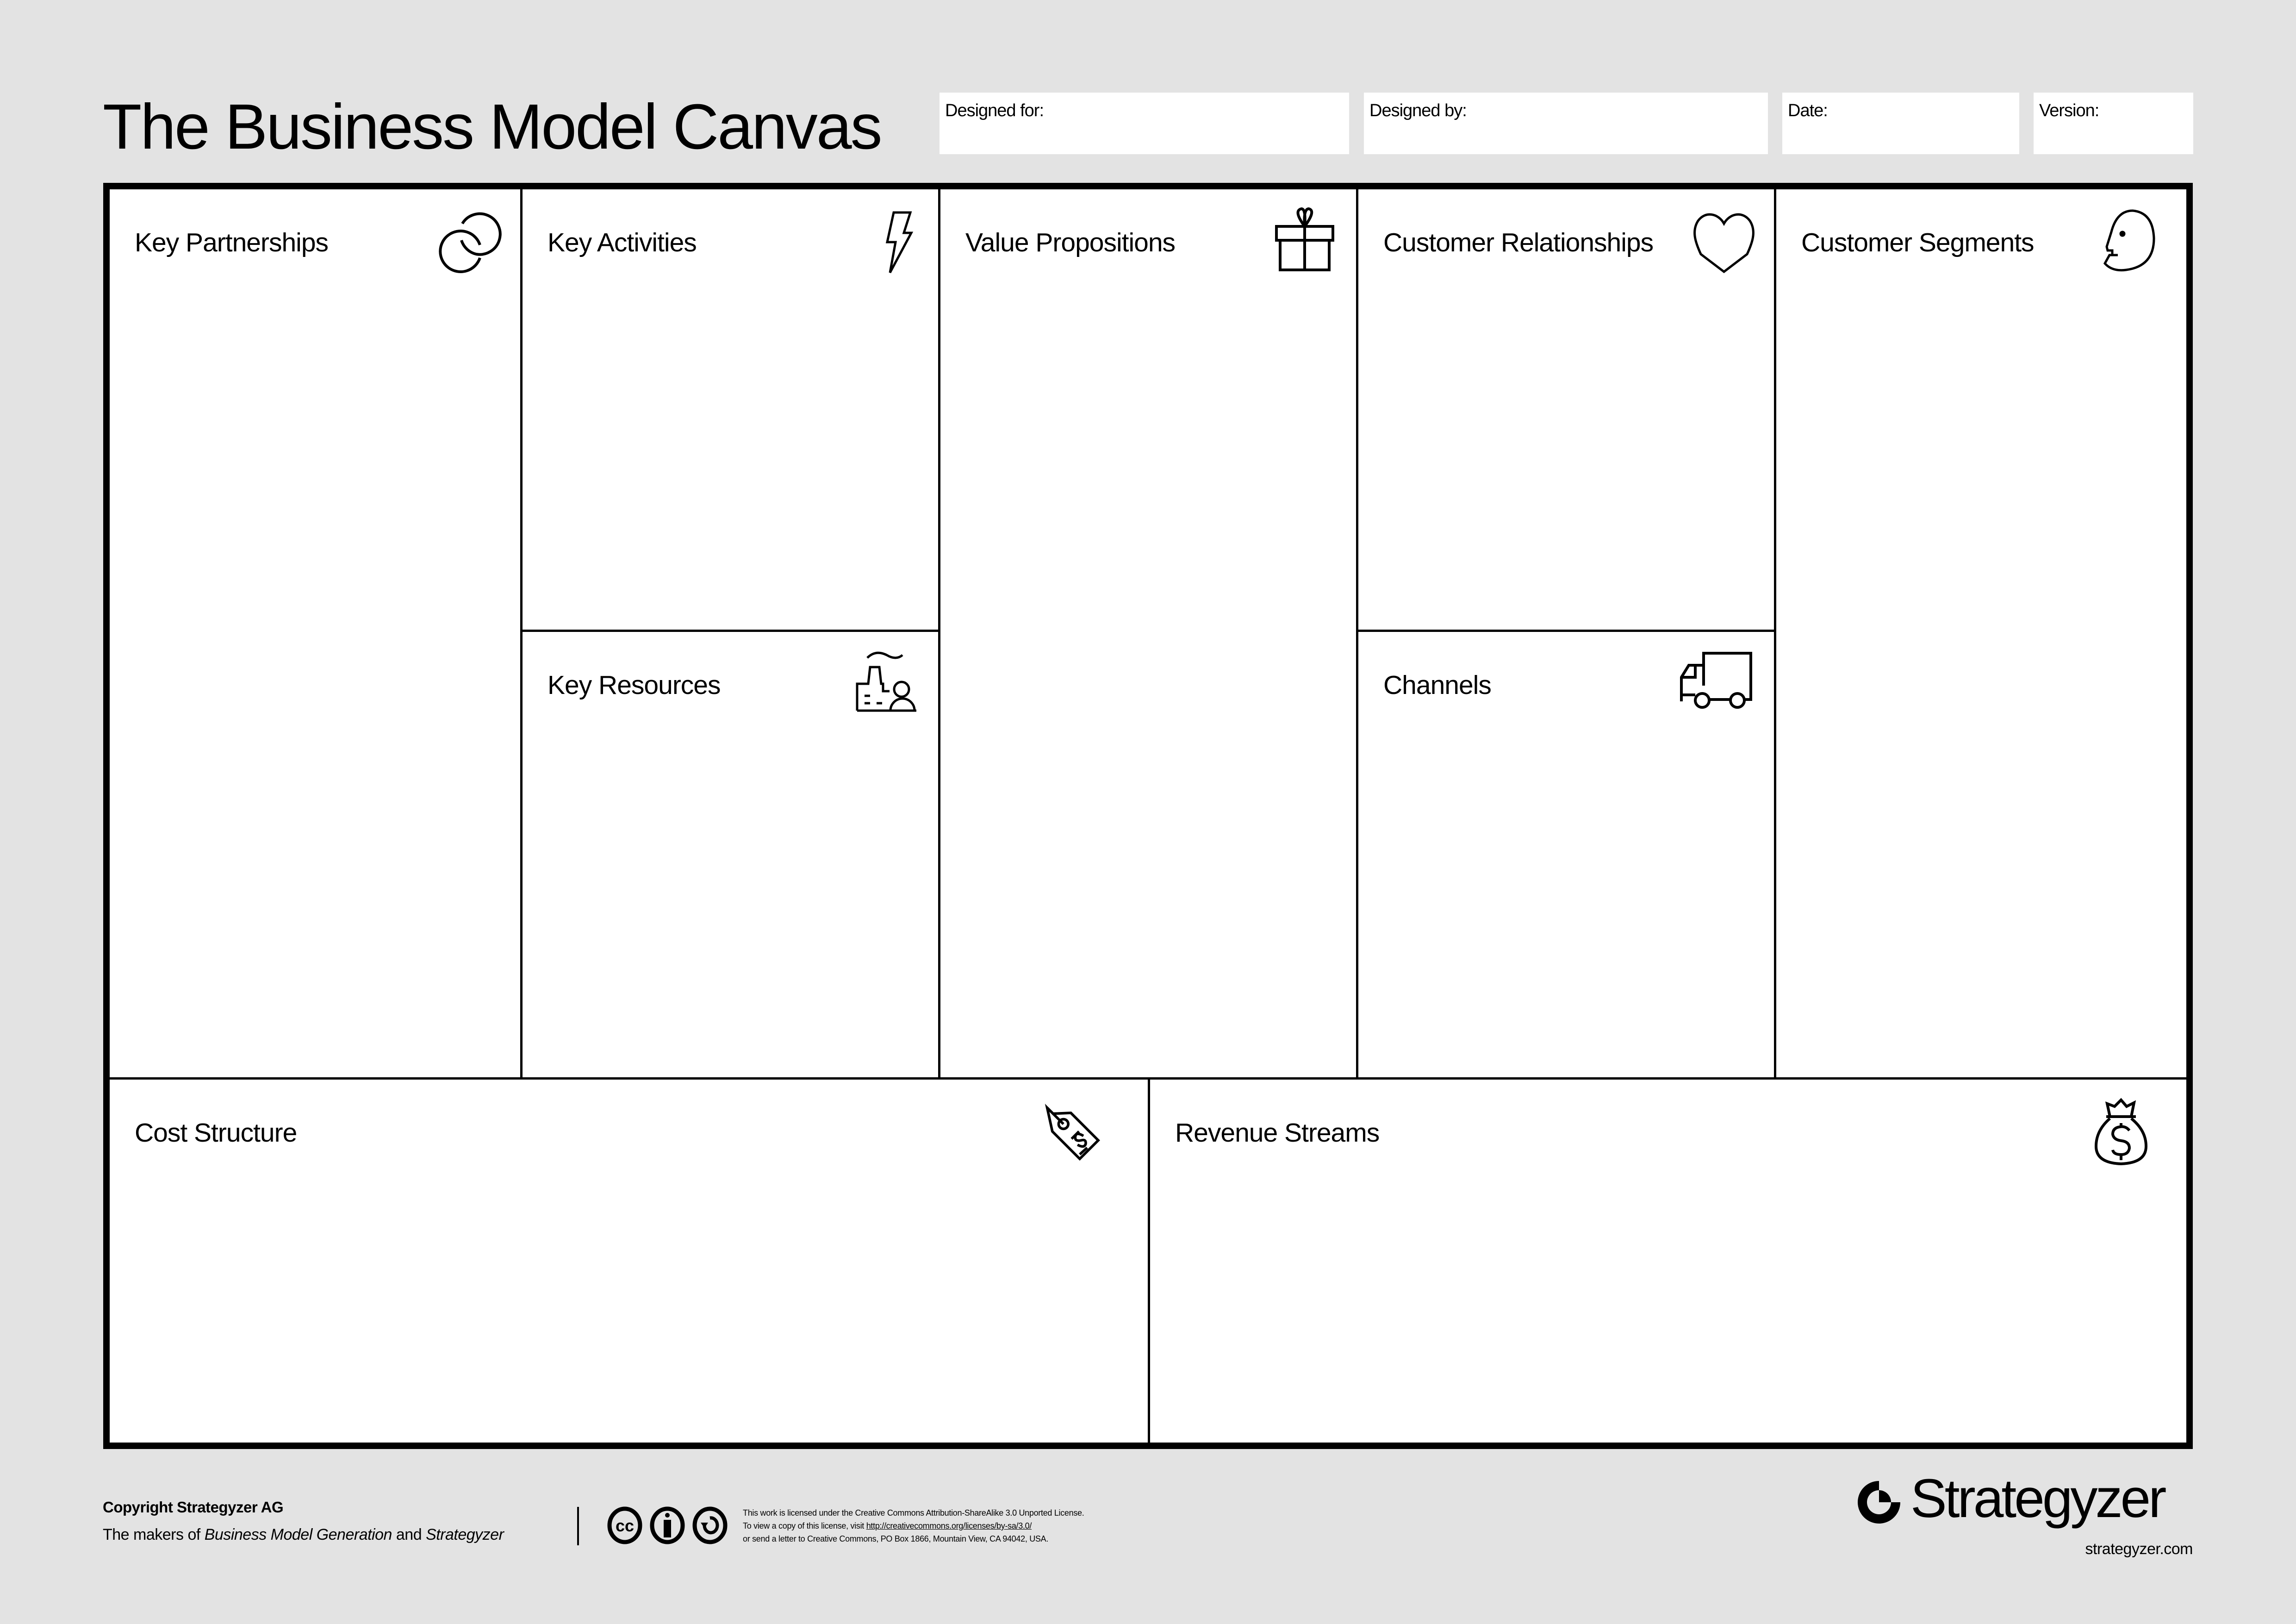 The height and width of the screenshot is (1624, 2296). What do you see at coordinates (1566, 409) in the screenshot?
I see `block-customer-relationships: Customer Relationships` at bounding box center [1566, 409].